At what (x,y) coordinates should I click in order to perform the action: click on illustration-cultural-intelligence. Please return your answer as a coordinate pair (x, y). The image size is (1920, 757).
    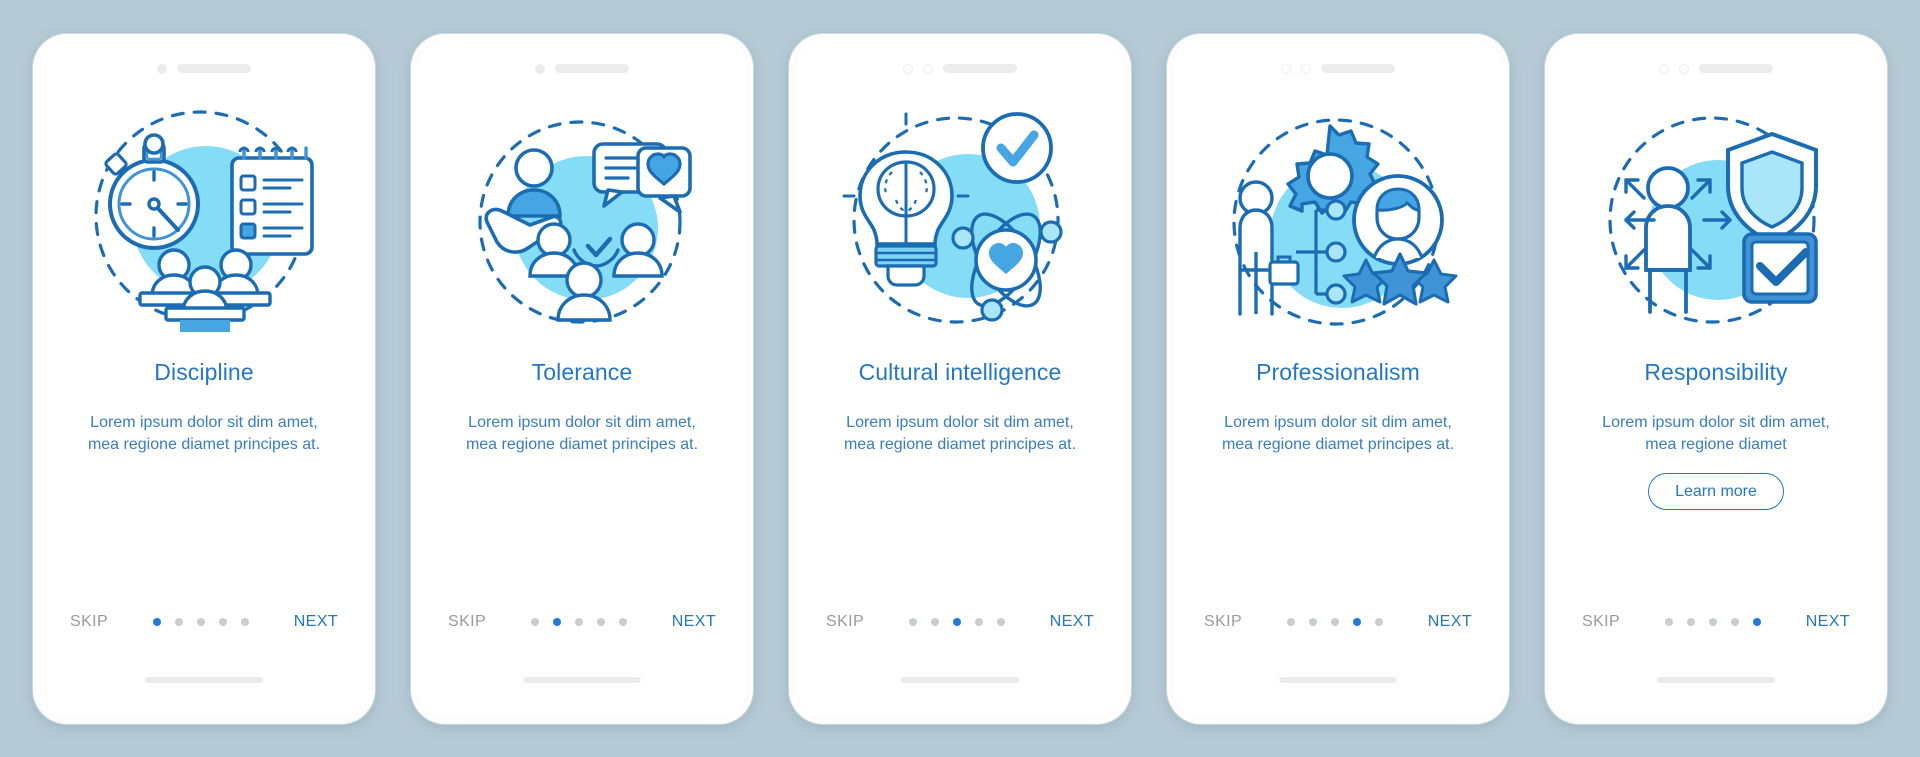
    Looking at the image, I should click on (960, 216).